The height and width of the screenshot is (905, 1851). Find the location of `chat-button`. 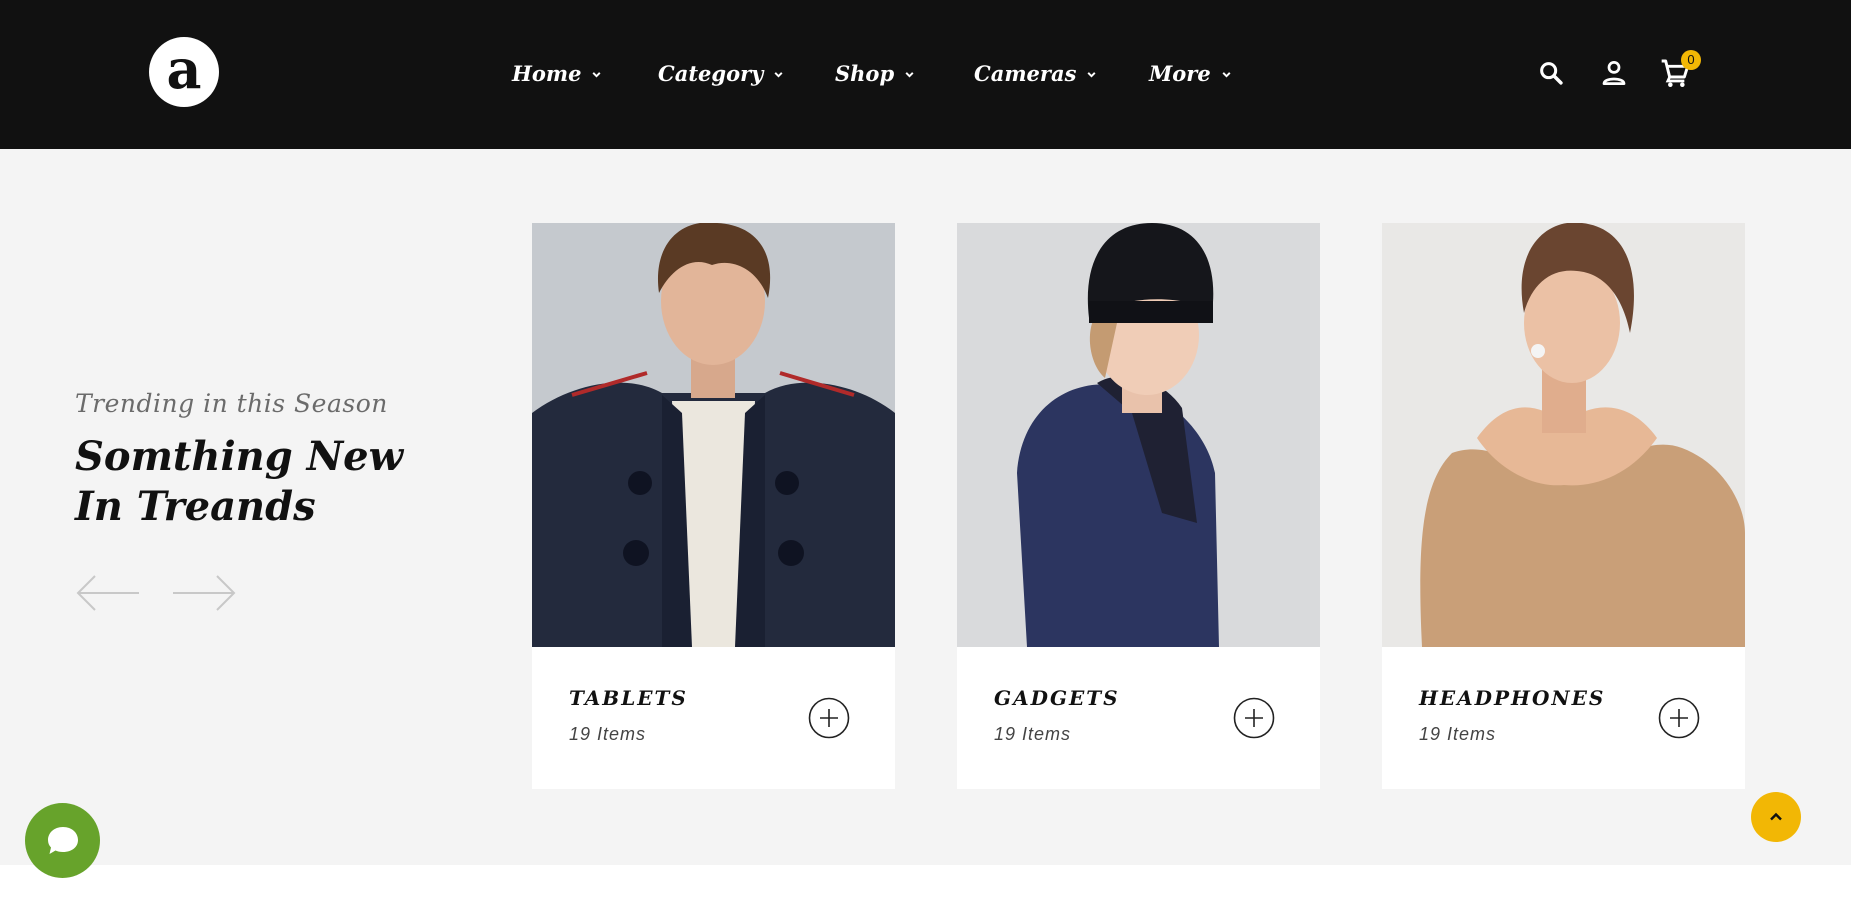

chat-button is located at coordinates (62, 840).